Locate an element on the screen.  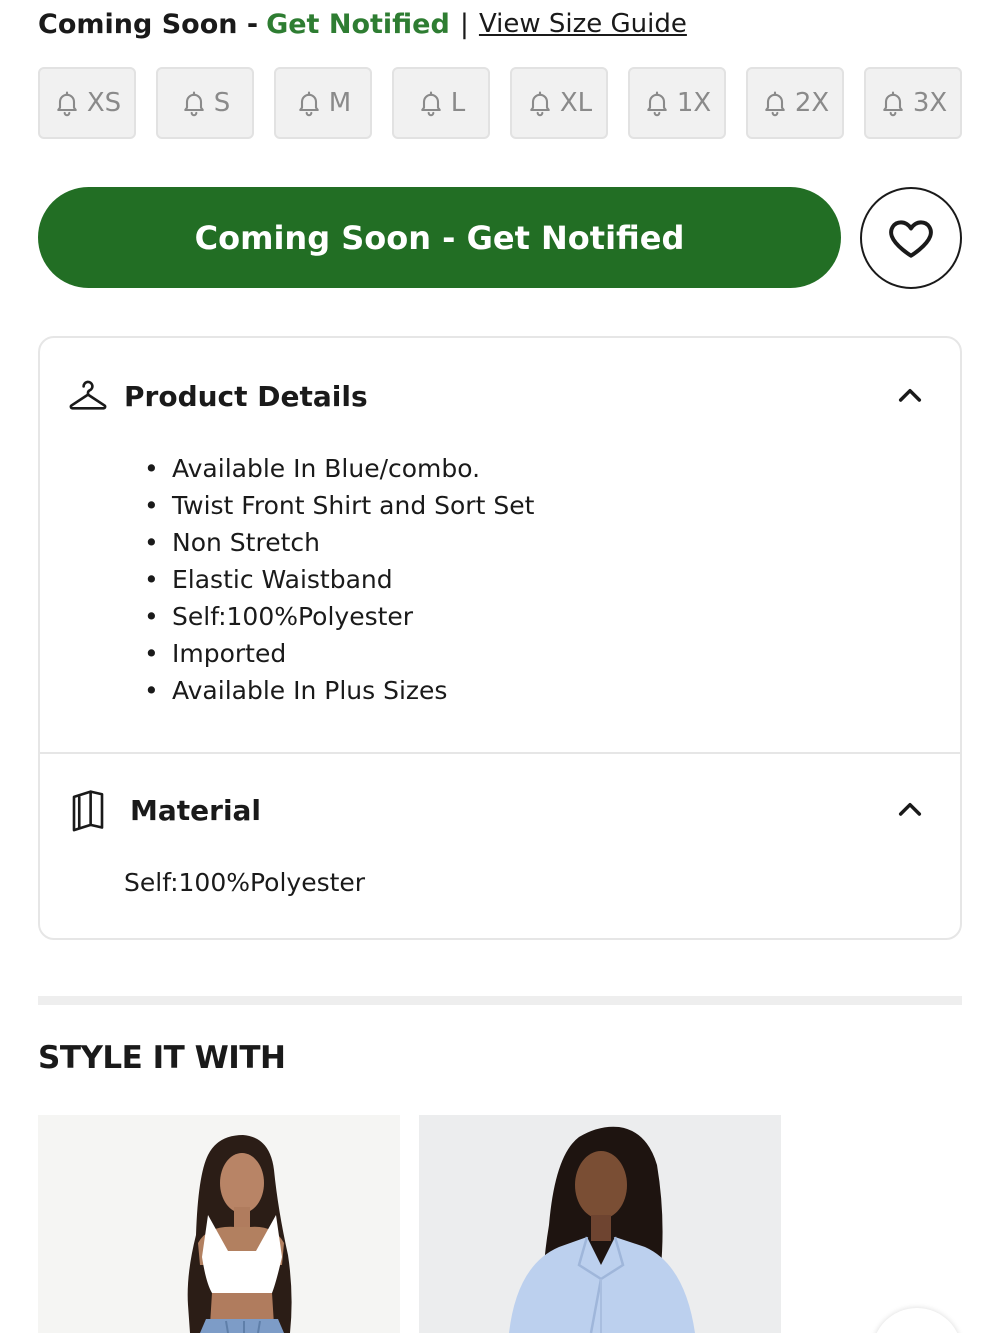
list-item: Available In Plus Sizes is located at coordinates (339, 690).